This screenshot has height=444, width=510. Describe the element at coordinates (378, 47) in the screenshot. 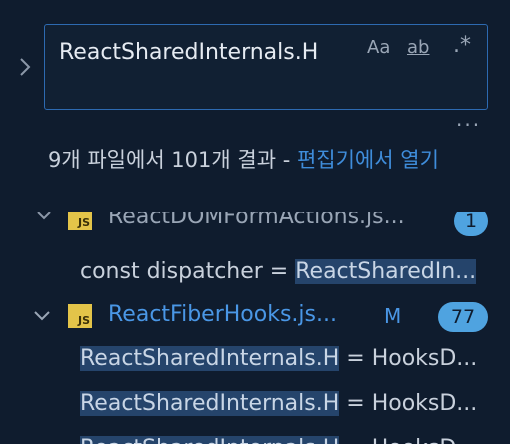

I see `match-case-toggle: Aa` at that location.